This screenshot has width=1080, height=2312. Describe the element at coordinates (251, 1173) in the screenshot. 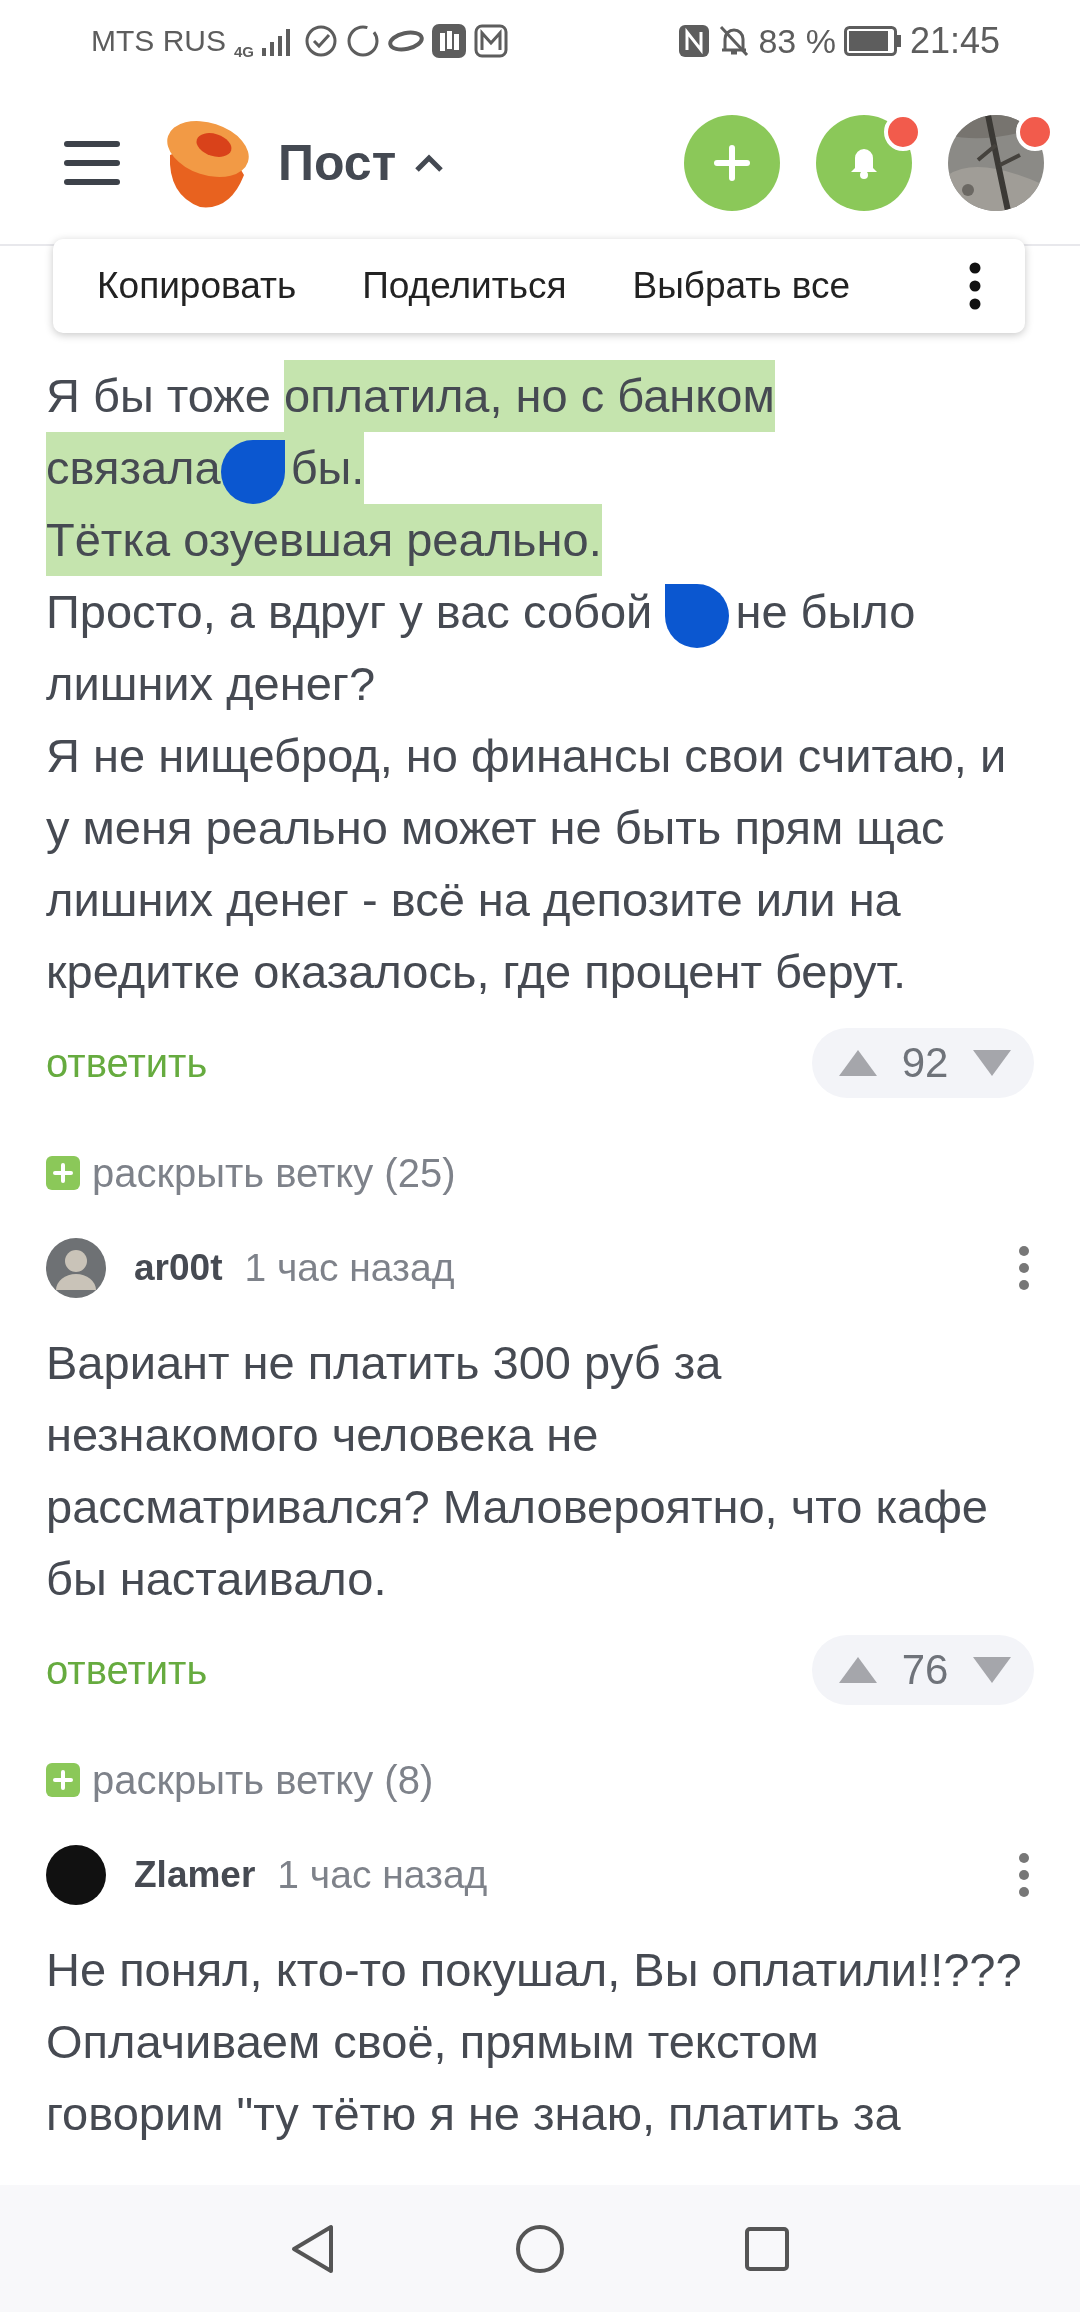

I see `expand-thread-button: раскрыть ветку (25)` at that location.